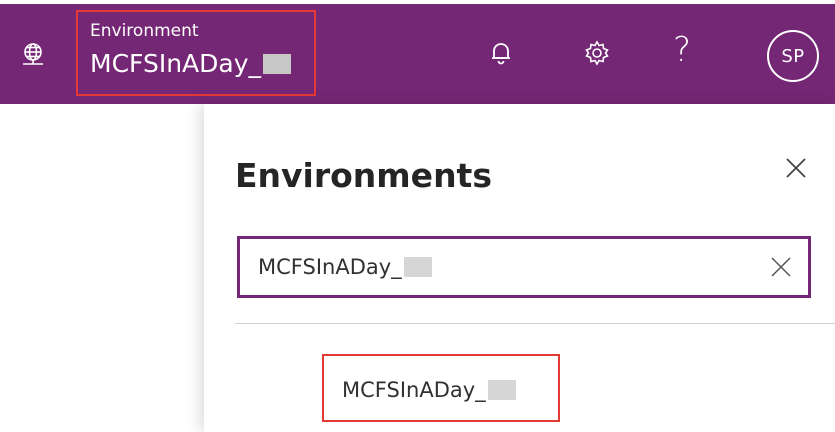 The height and width of the screenshot is (432, 835). I want to click on user-avatar: SP, so click(793, 56).